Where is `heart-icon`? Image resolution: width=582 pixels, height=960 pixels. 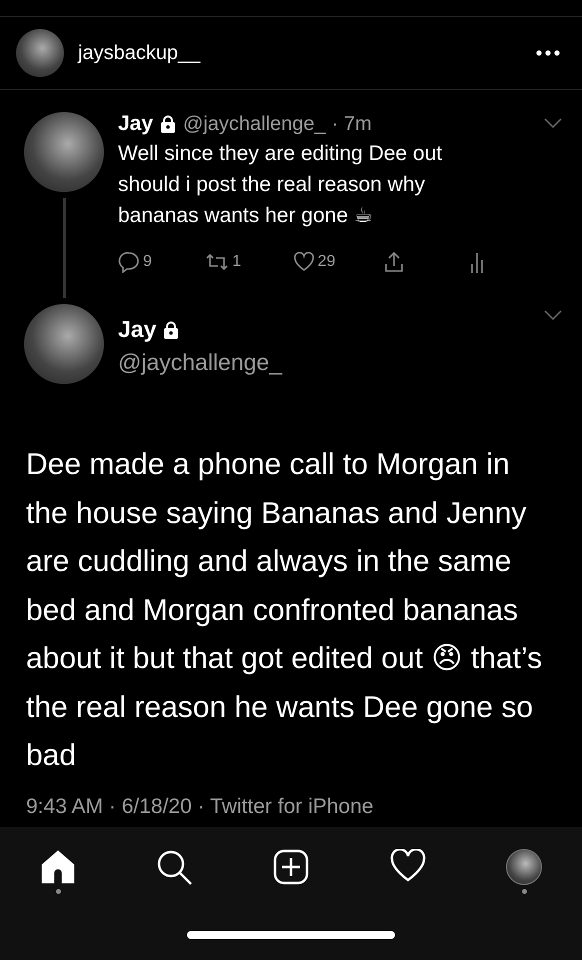
heart-icon is located at coordinates (303, 262).